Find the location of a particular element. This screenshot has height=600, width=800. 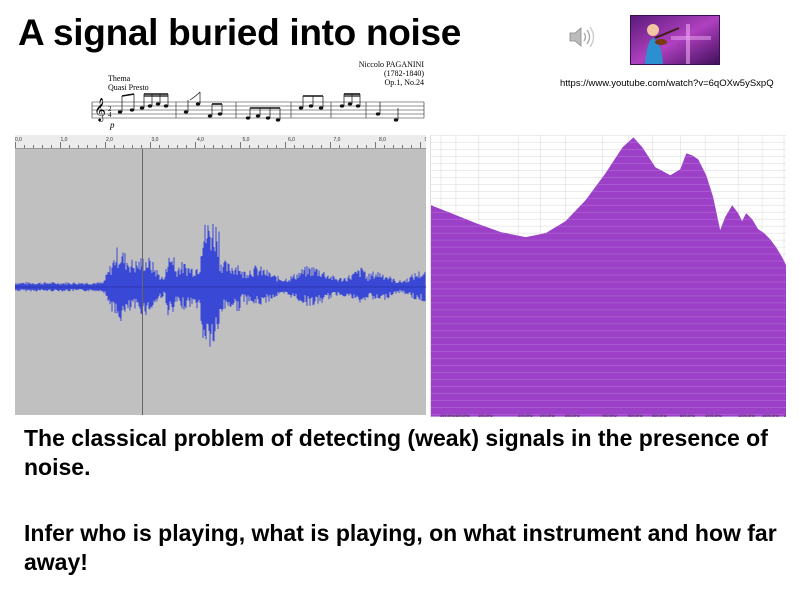

frequency-tick-label: 150,0Hz is located at coordinates (485, 415).